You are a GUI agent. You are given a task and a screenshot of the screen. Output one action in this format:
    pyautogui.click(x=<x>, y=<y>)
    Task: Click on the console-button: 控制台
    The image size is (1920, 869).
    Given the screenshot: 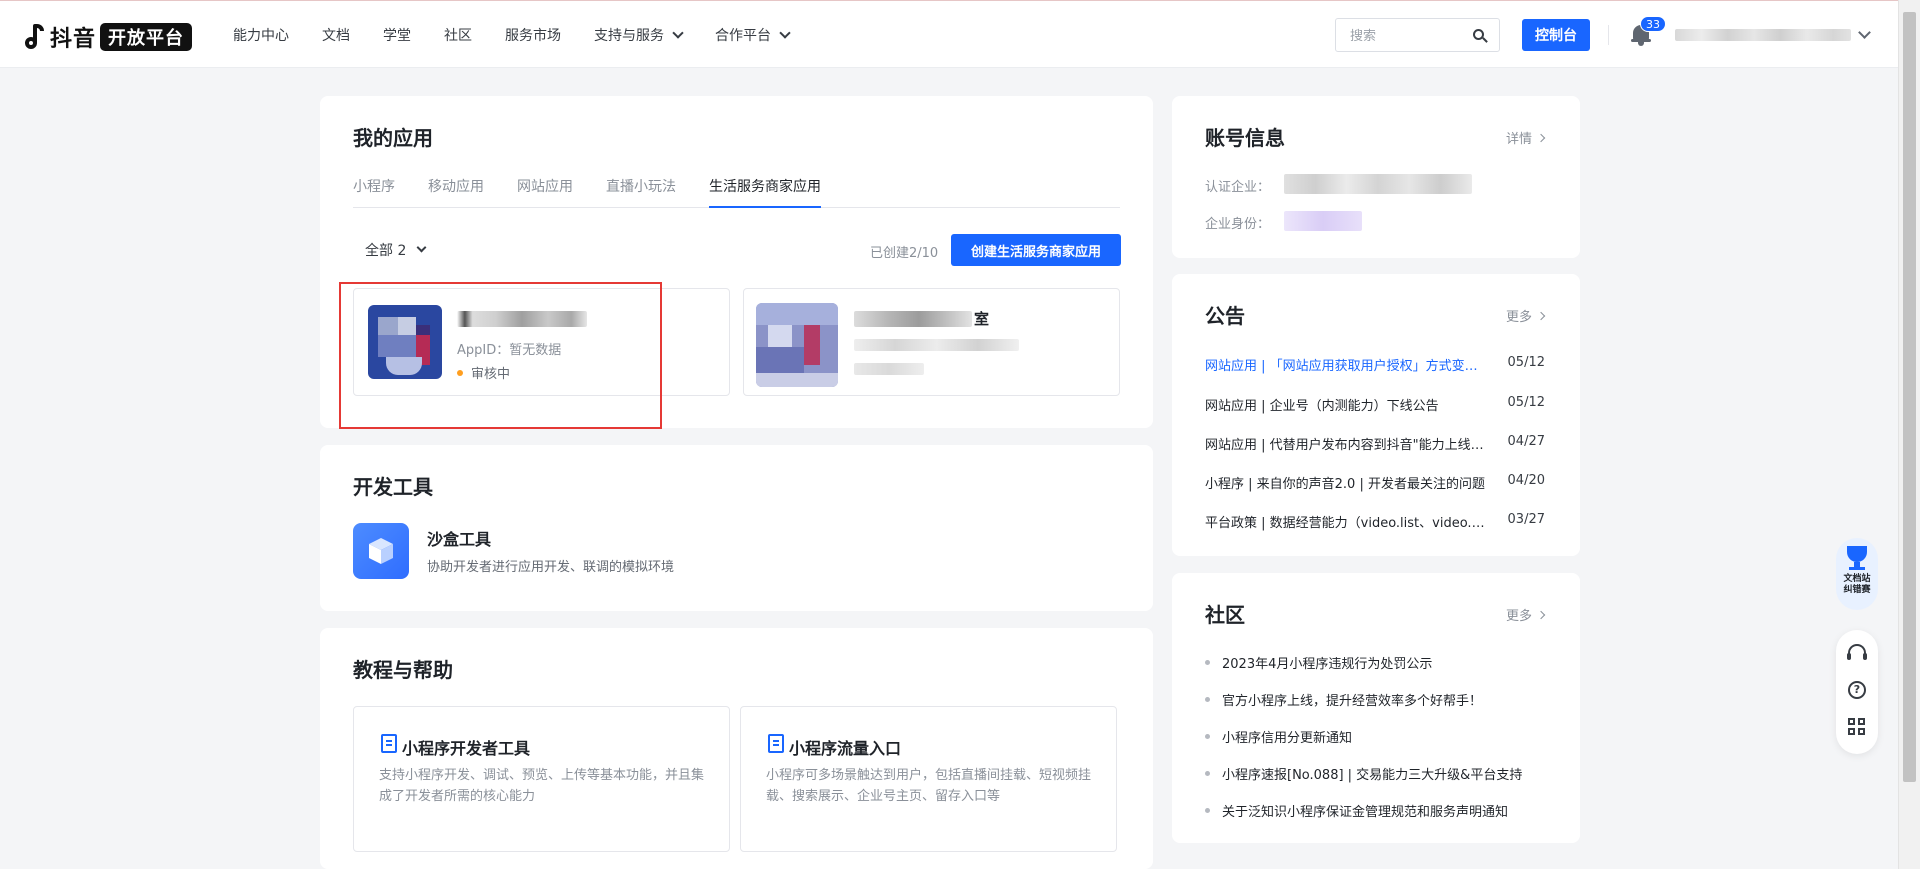 What is the action you would take?
    pyautogui.click(x=1556, y=35)
    